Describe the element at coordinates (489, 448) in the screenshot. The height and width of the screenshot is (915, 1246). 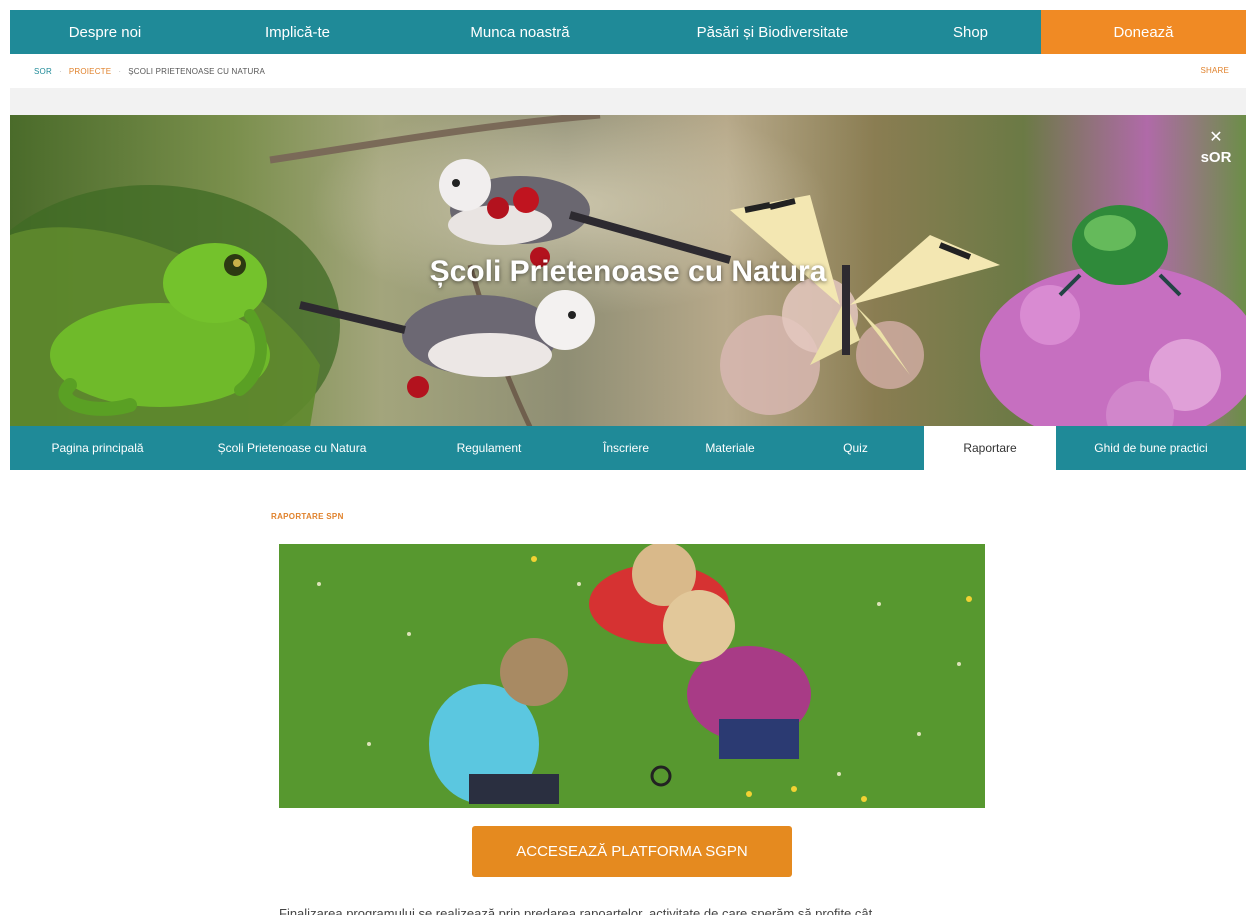
I see `tab-regulament: Regulament` at that location.